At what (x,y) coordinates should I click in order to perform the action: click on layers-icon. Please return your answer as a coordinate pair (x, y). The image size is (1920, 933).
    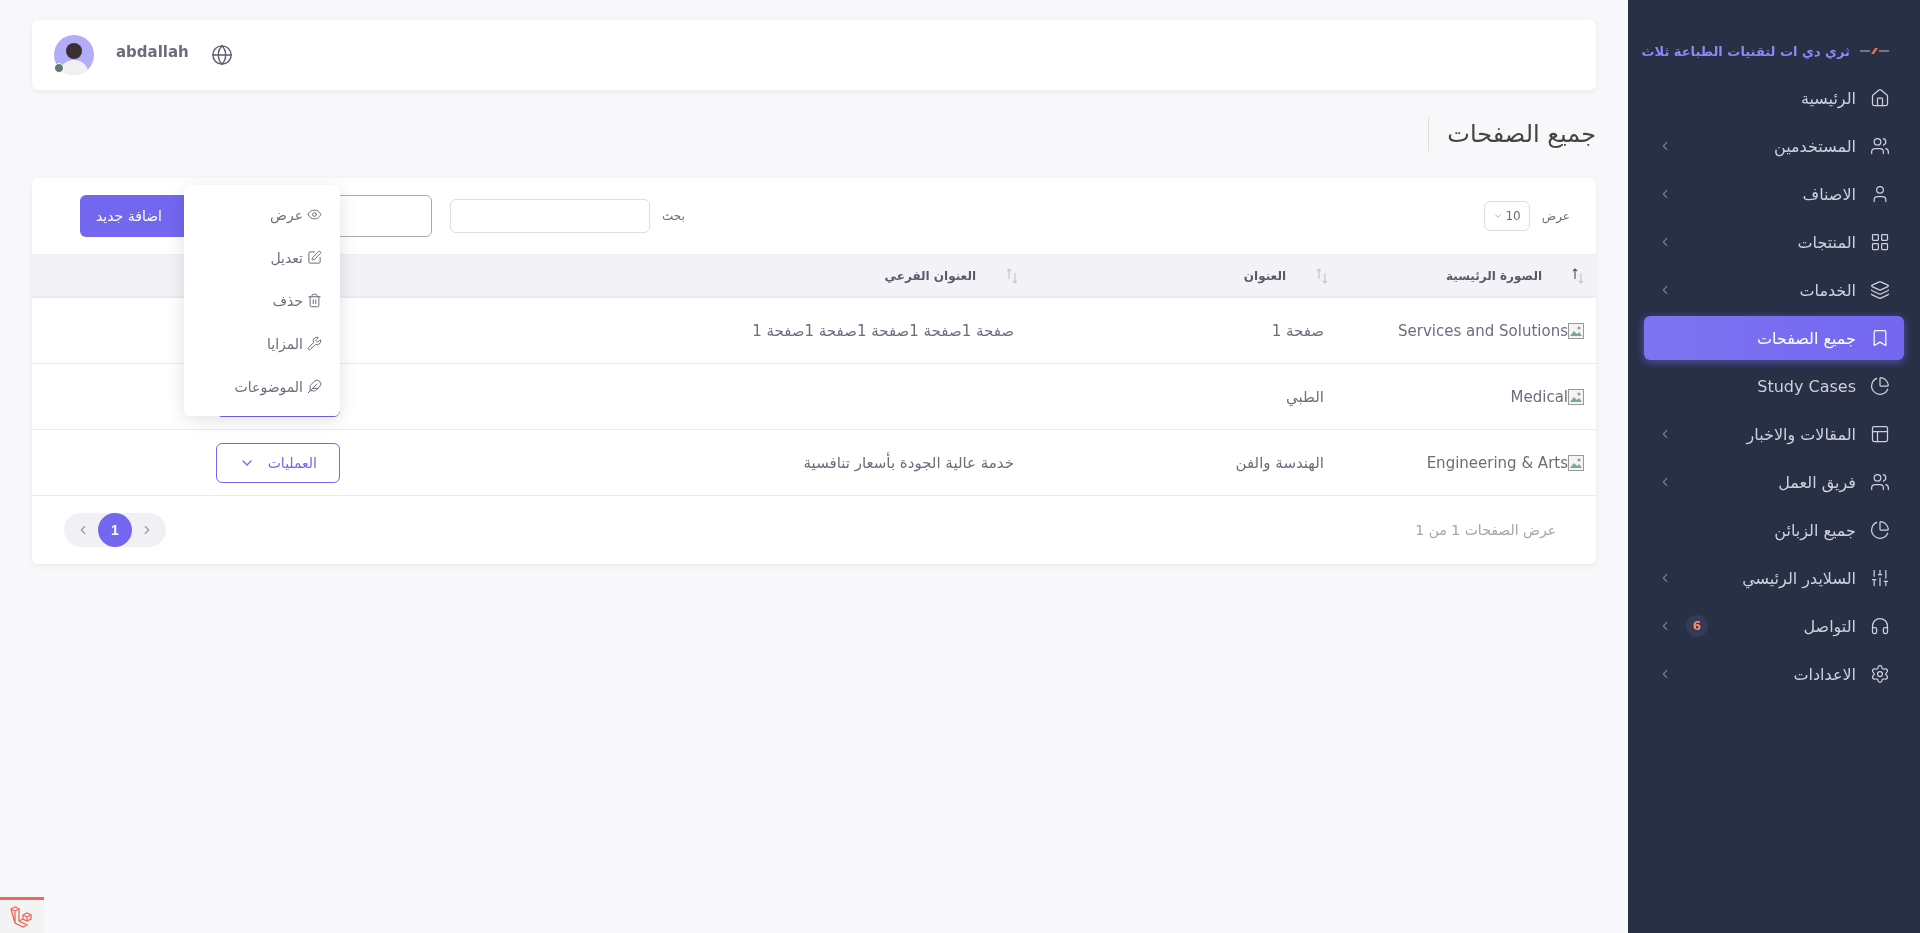
    Looking at the image, I should click on (1880, 290).